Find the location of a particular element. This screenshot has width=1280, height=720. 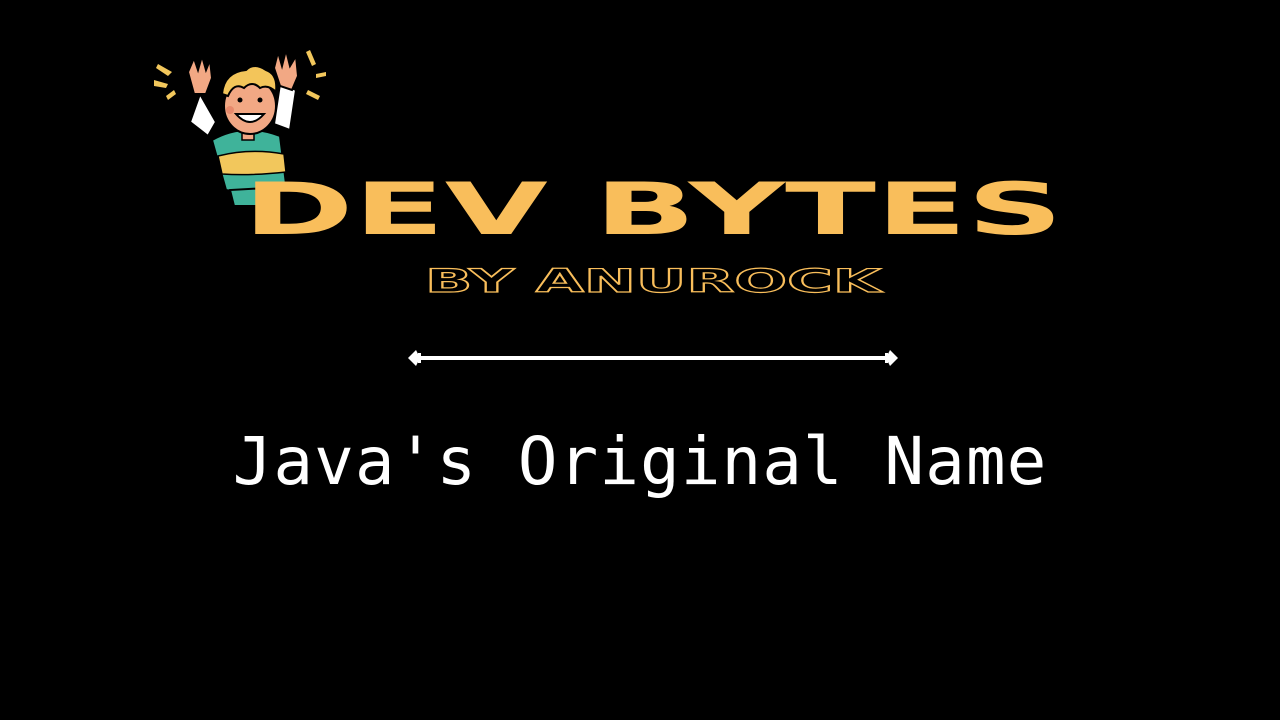

brand-subtitle: BY ANUROCK is located at coordinates (654, 280).